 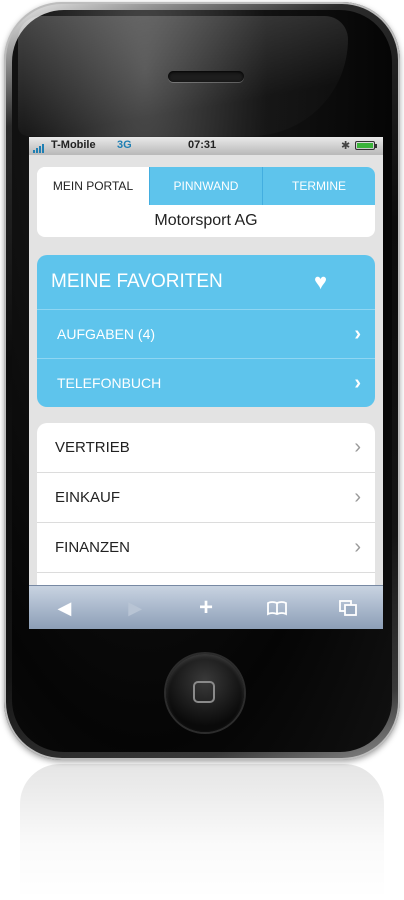 What do you see at coordinates (206, 498) in the screenshot?
I see `list-item-einkauf: EINKAUF ›` at bounding box center [206, 498].